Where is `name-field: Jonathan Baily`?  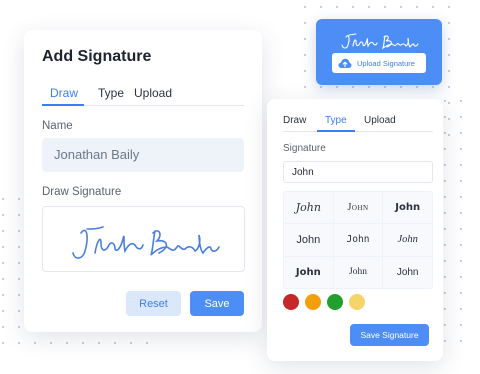 name-field: Jonathan Baily is located at coordinates (143, 155).